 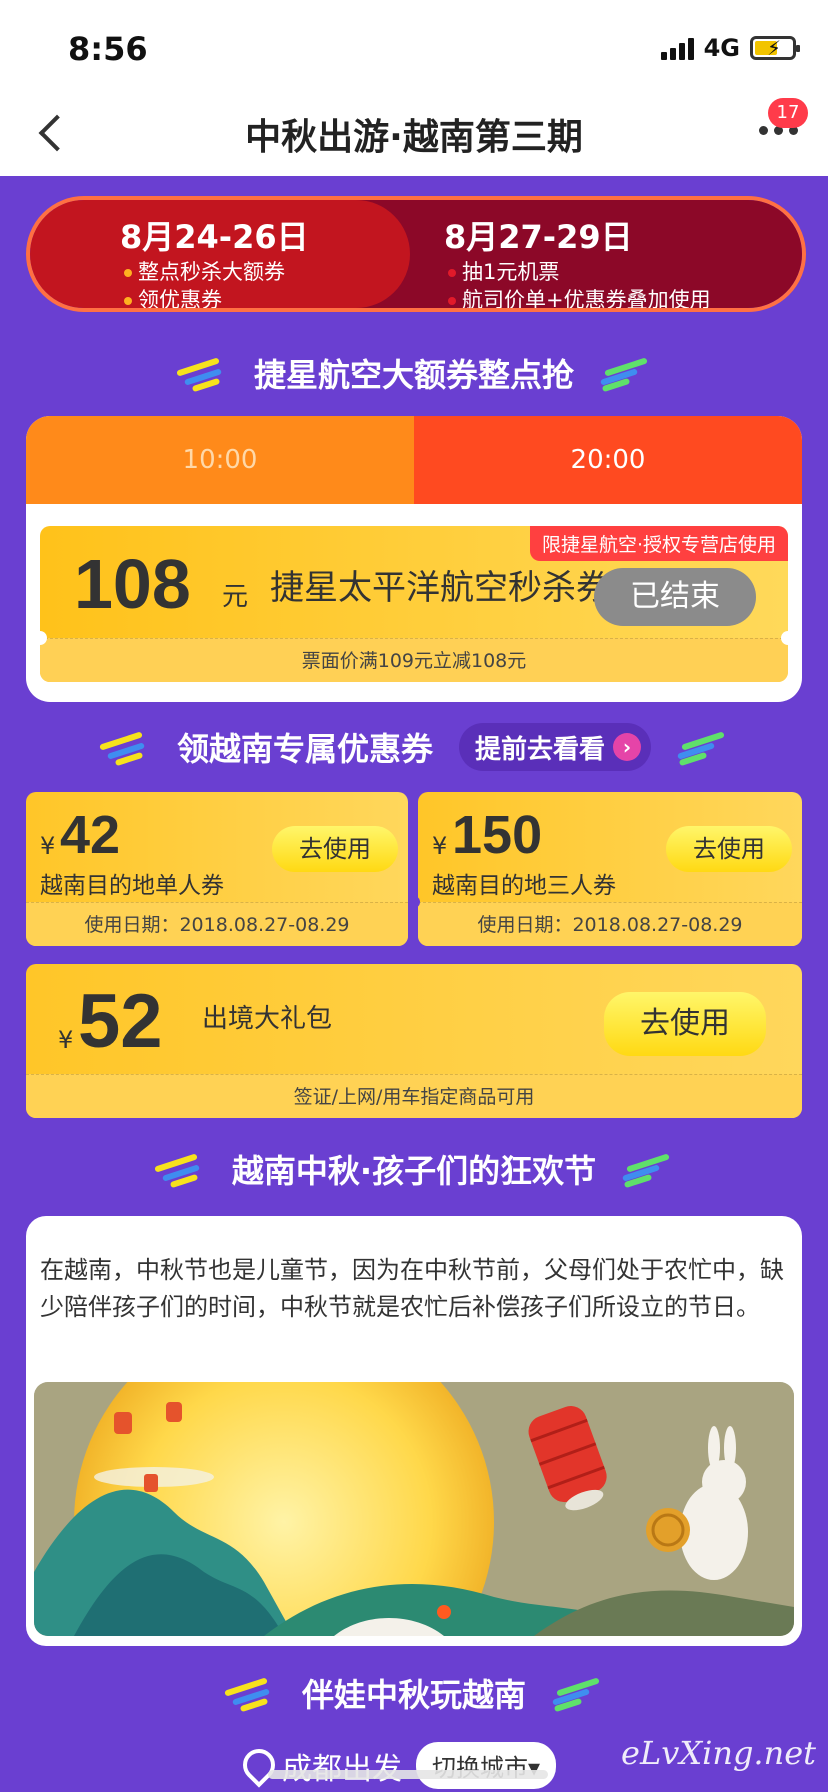 I want to click on section-title: 捷星航空大额券整点抢, so click(x=413, y=375).